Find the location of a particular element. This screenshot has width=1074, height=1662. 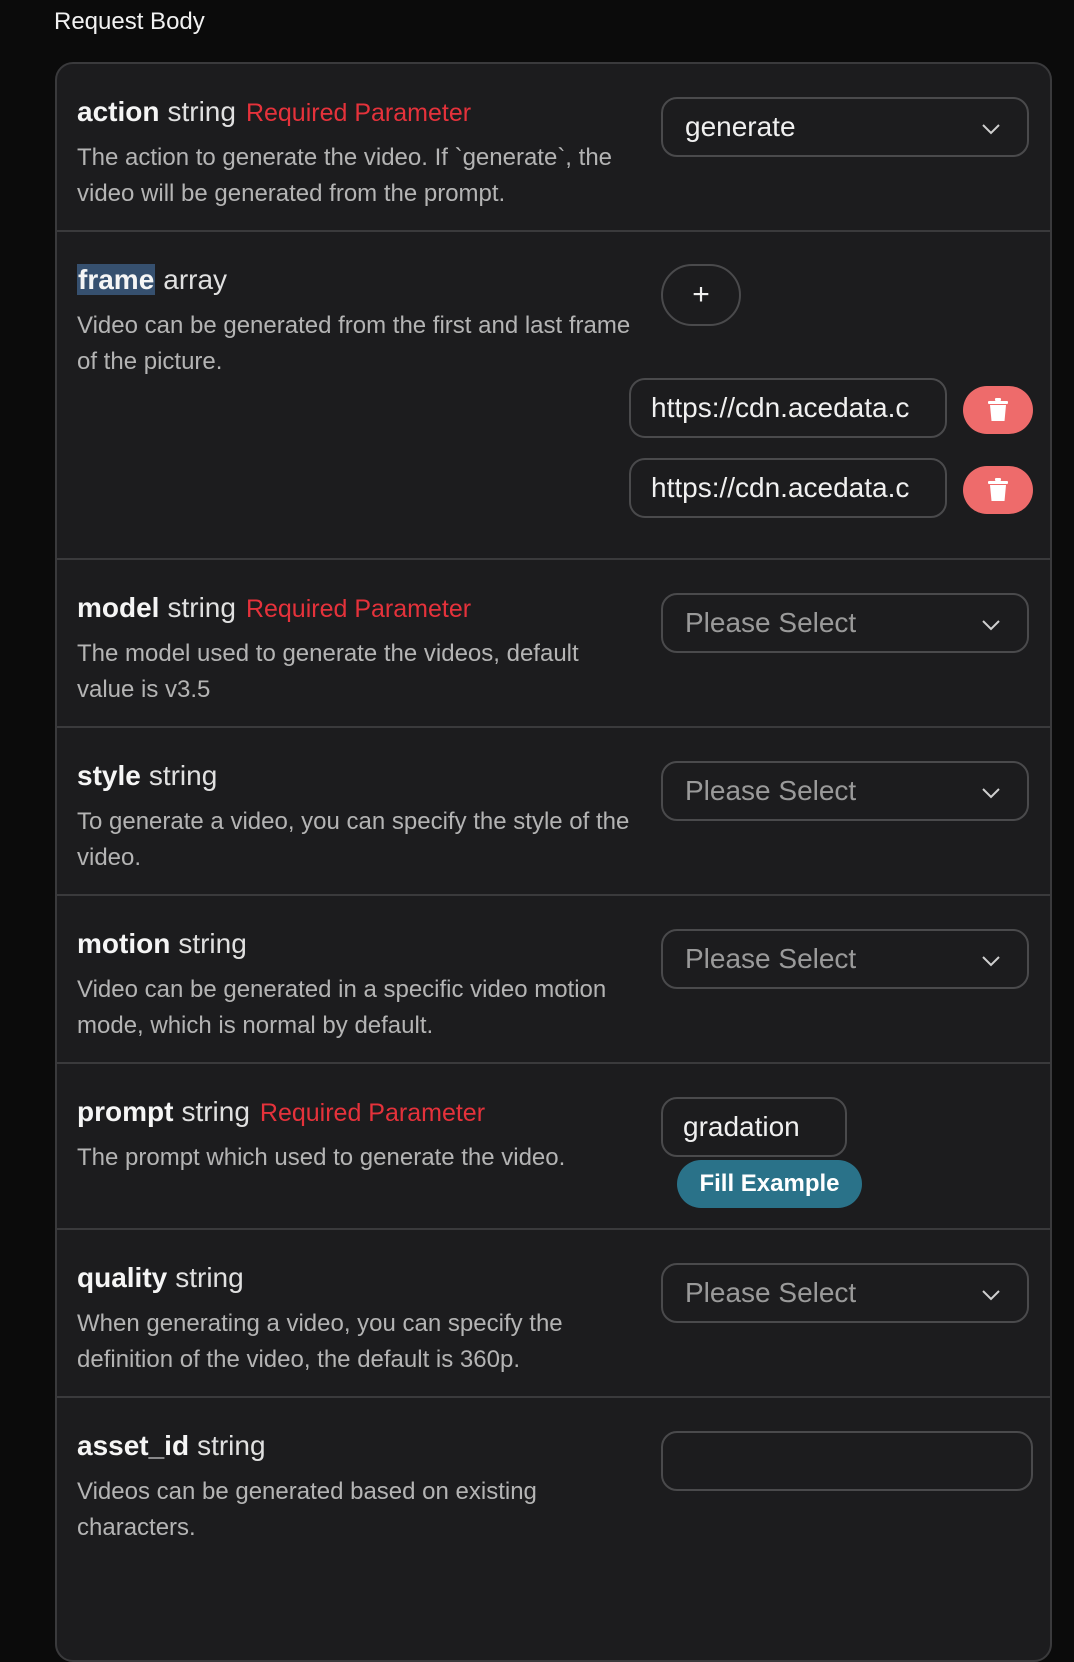

param-name: asset_id is located at coordinates (133, 1445).